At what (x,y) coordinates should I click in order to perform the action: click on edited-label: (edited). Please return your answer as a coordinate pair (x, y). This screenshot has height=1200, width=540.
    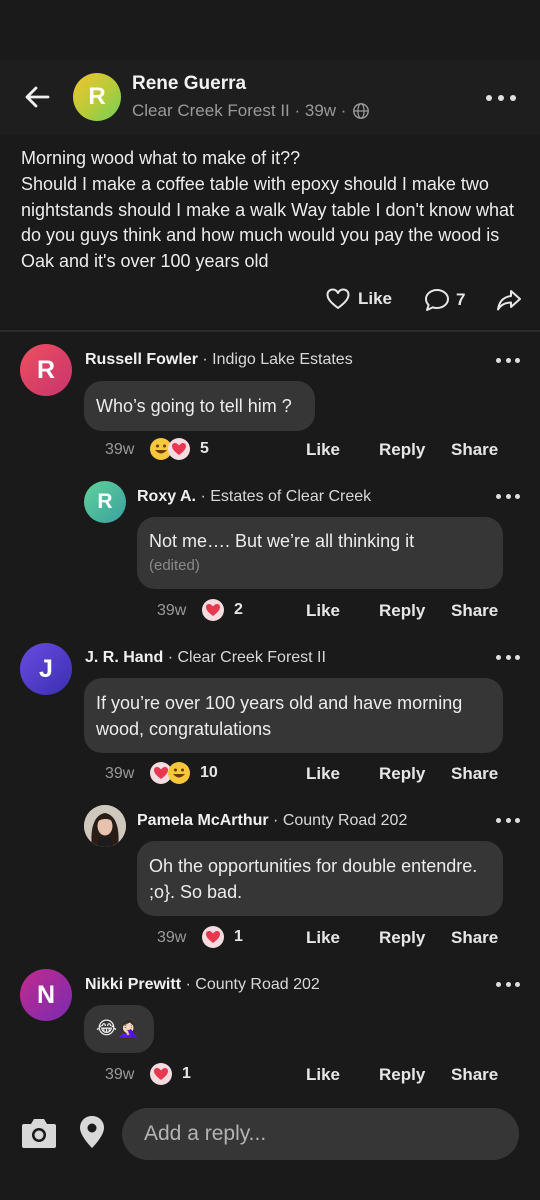
    Looking at the image, I should click on (174, 565).